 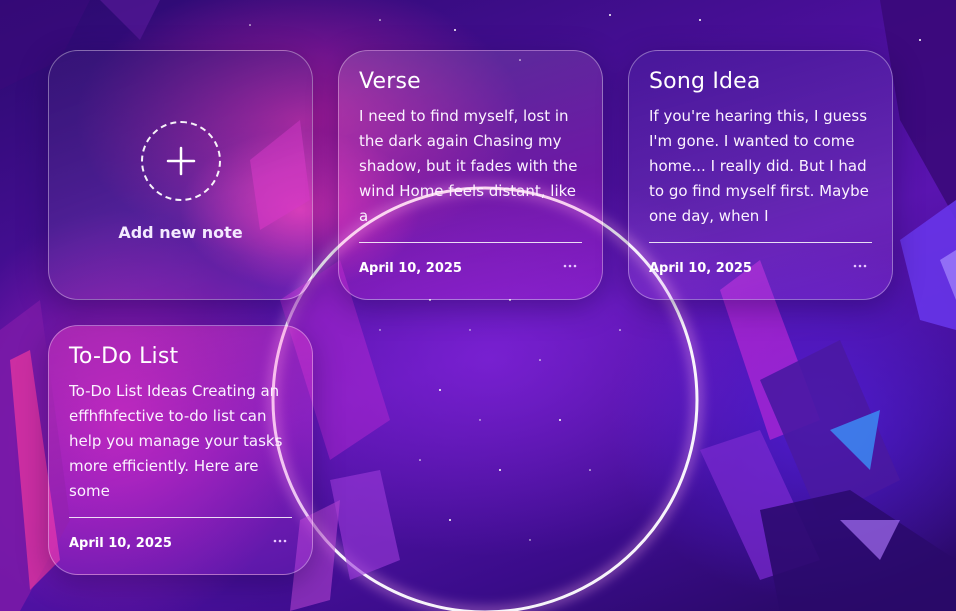 I want to click on add-note-label: Add new note, so click(x=180, y=232).